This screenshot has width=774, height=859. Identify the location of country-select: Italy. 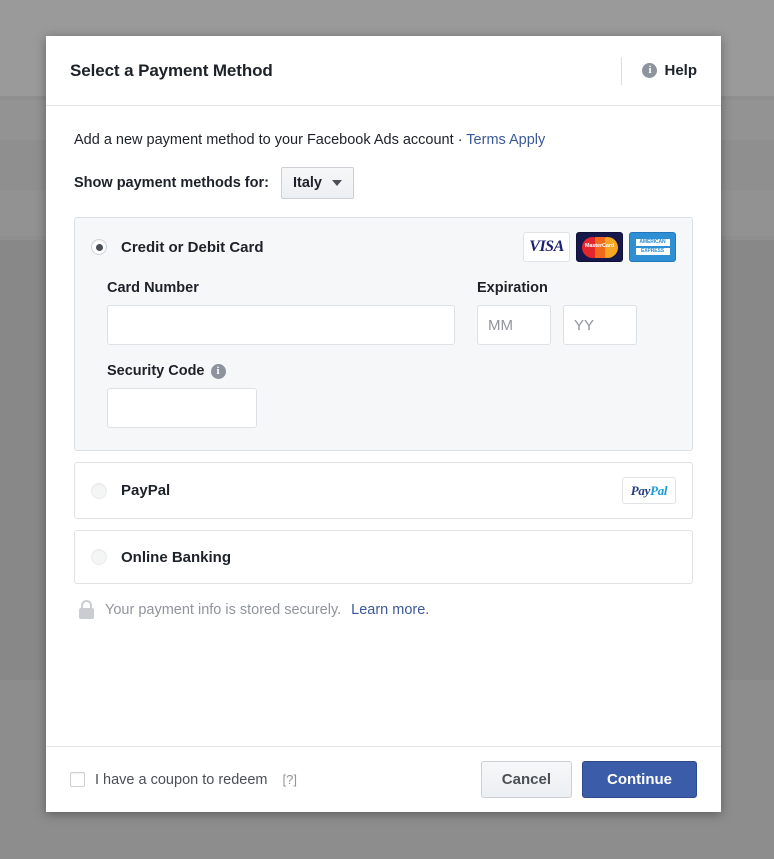
(317, 183).